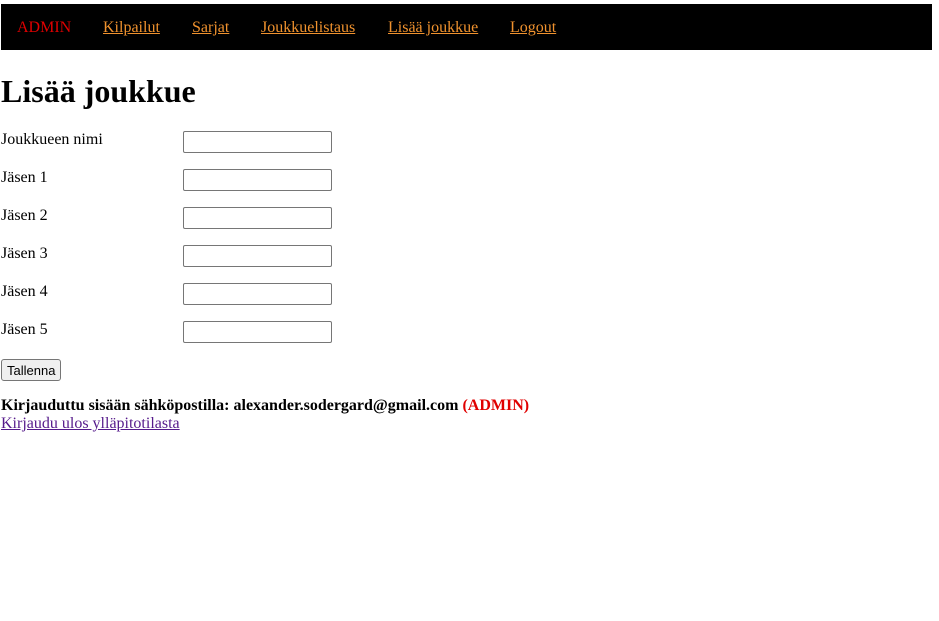  What do you see at coordinates (496, 405) in the screenshot?
I see `admin-role-badge: (ADMIN)` at bounding box center [496, 405].